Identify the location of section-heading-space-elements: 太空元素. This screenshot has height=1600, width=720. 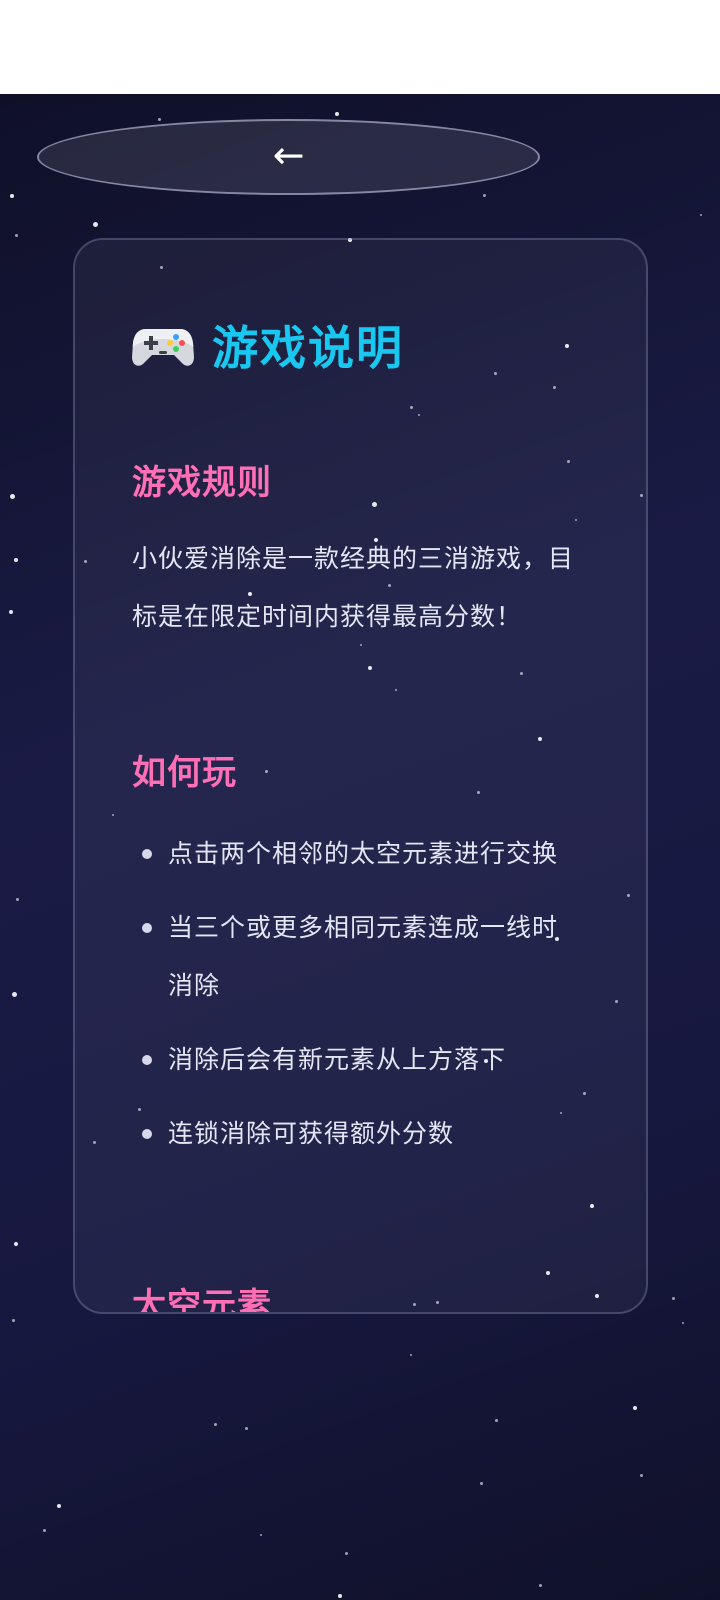
(202, 1300).